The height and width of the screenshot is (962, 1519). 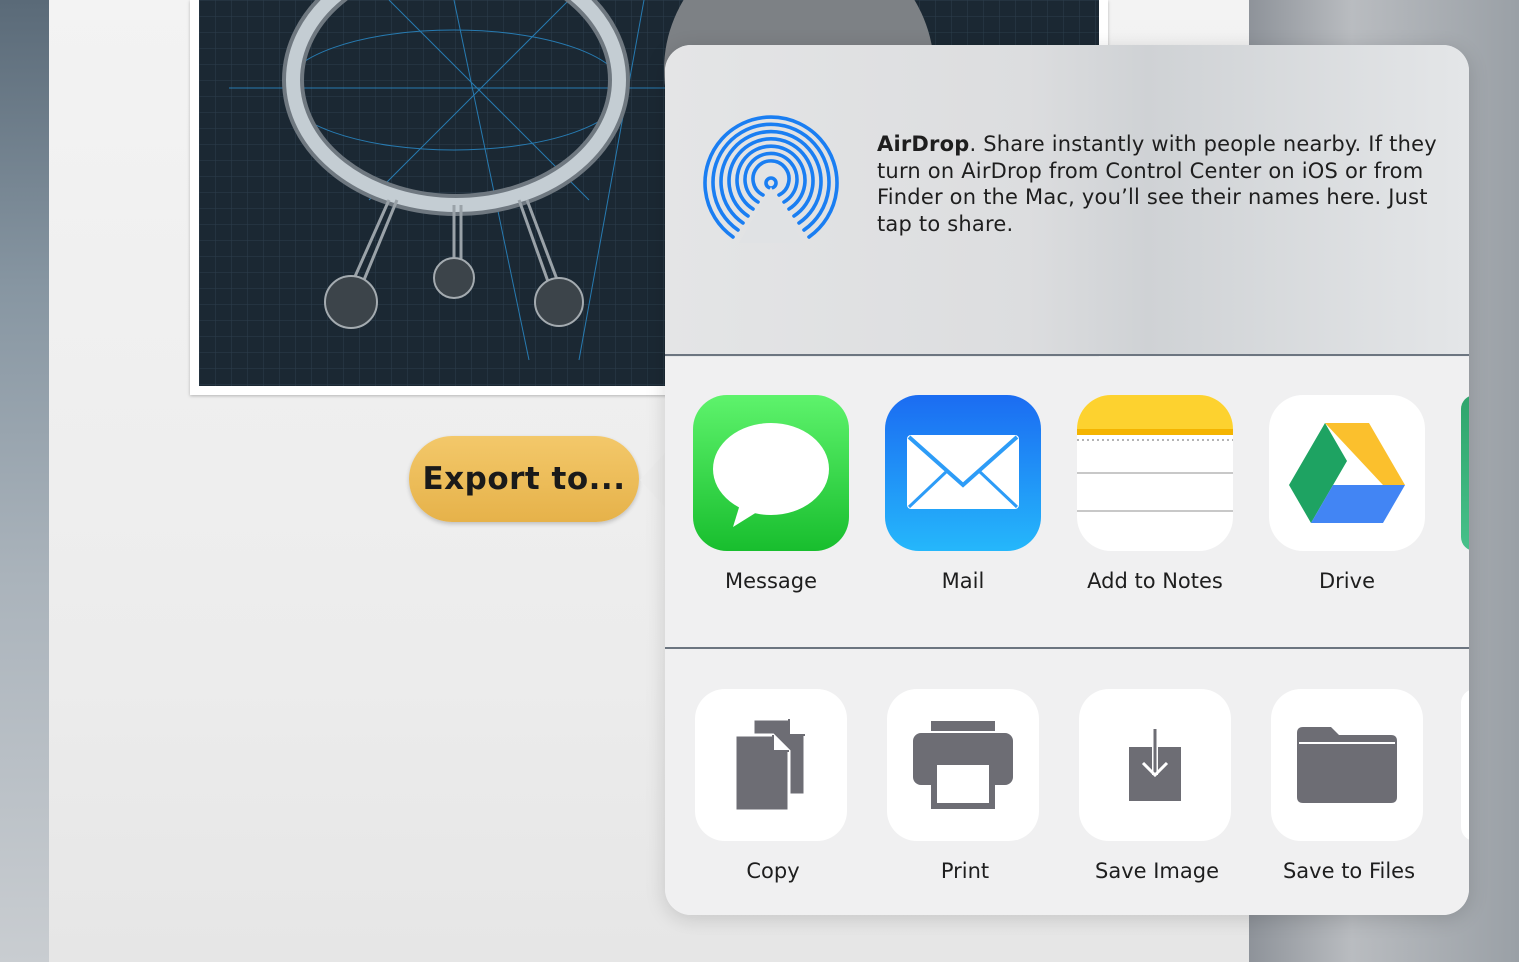 What do you see at coordinates (1347, 581) in the screenshot?
I see `share-app-label: Drive` at bounding box center [1347, 581].